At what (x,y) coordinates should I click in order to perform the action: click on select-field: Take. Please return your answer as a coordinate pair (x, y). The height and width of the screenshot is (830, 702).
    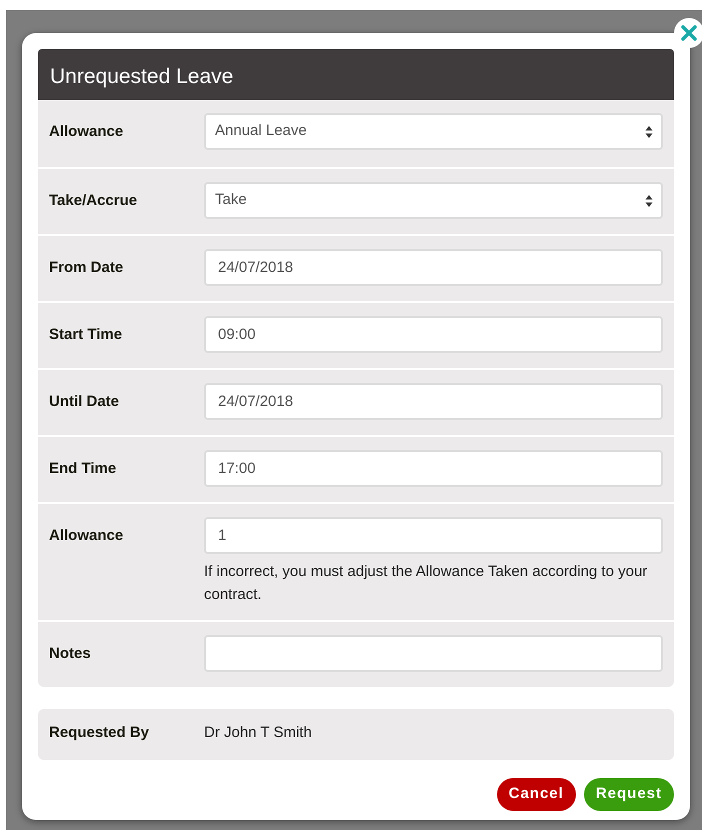
    Looking at the image, I should click on (433, 200).